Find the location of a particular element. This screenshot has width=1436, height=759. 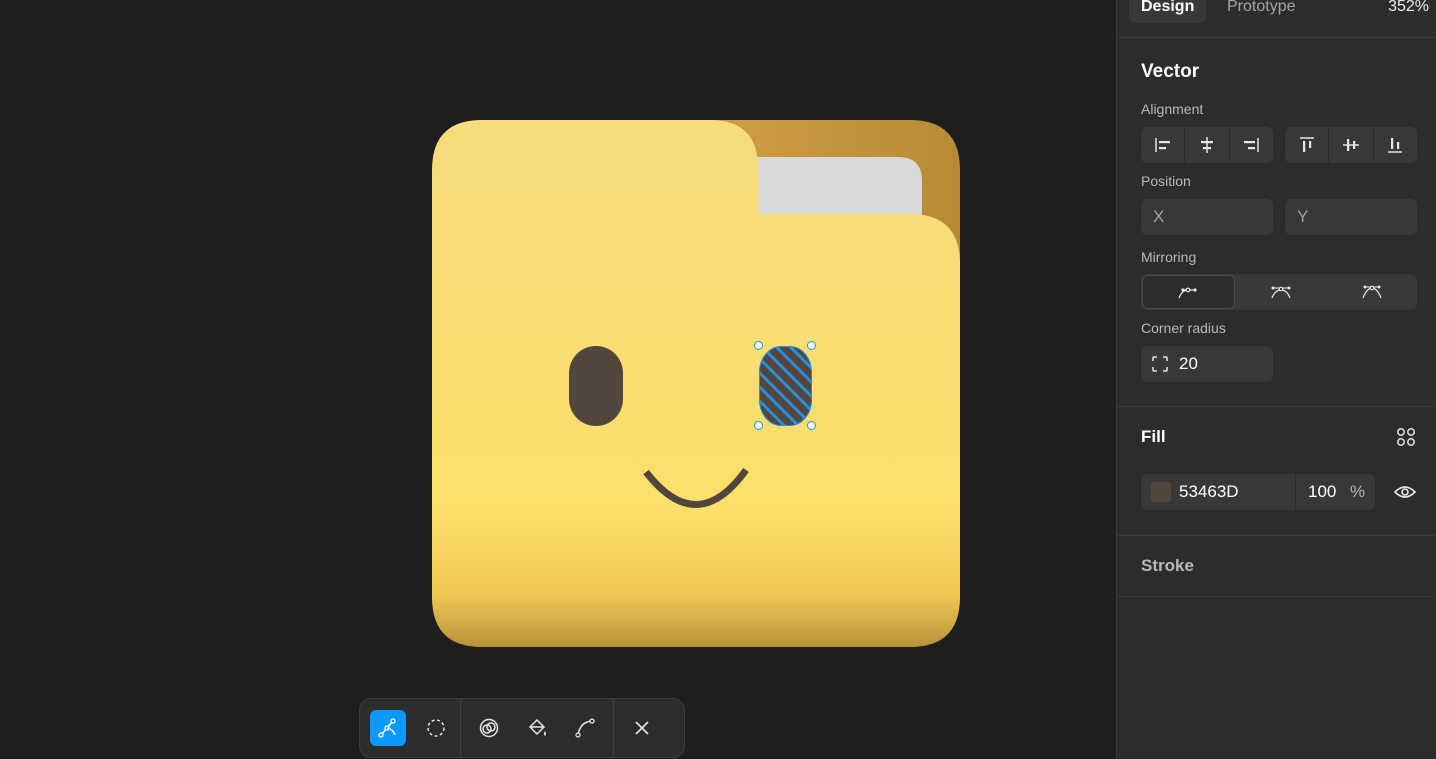

corner-radius-label: Corner radius is located at coordinates (1183, 328).